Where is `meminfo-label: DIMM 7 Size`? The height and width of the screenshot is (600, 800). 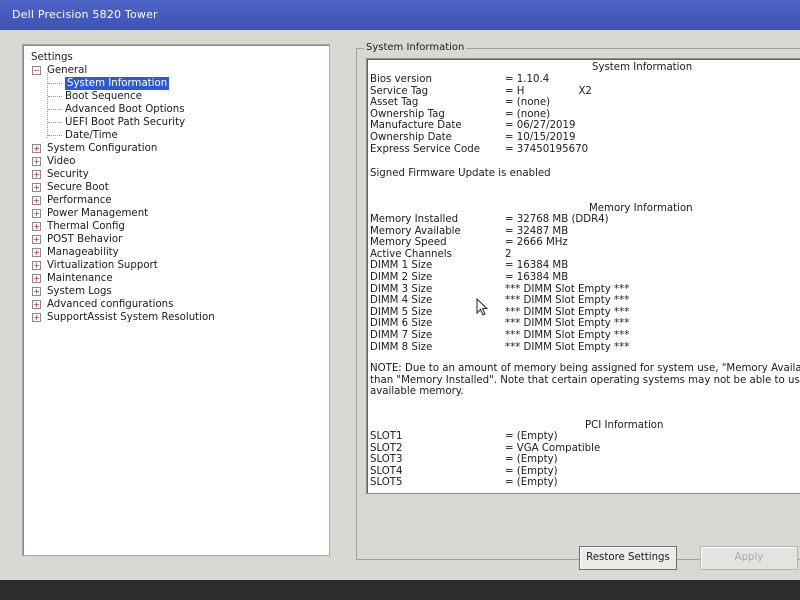
meminfo-label: DIMM 7 Size is located at coordinates (401, 335).